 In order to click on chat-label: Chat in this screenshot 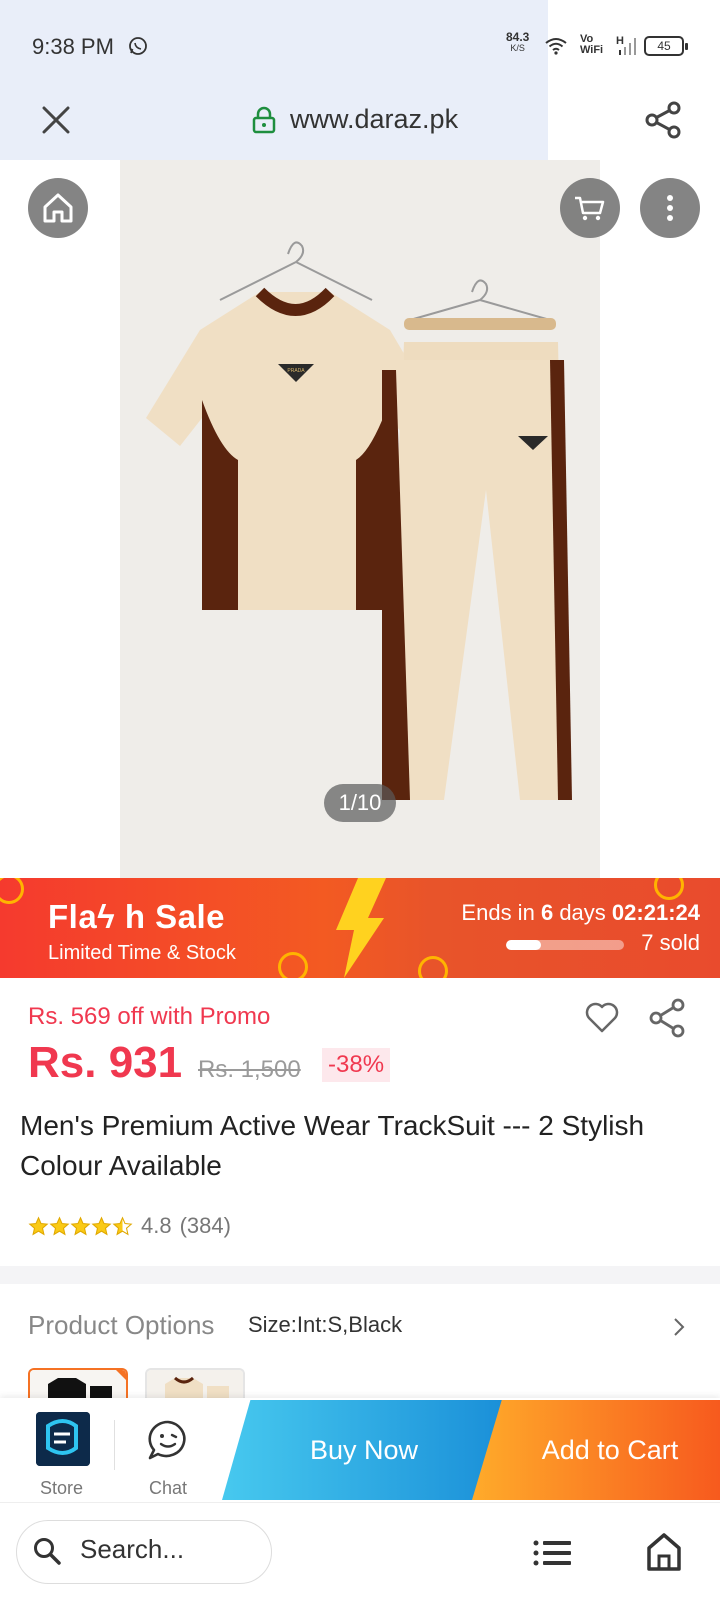, I will do `click(168, 1488)`.